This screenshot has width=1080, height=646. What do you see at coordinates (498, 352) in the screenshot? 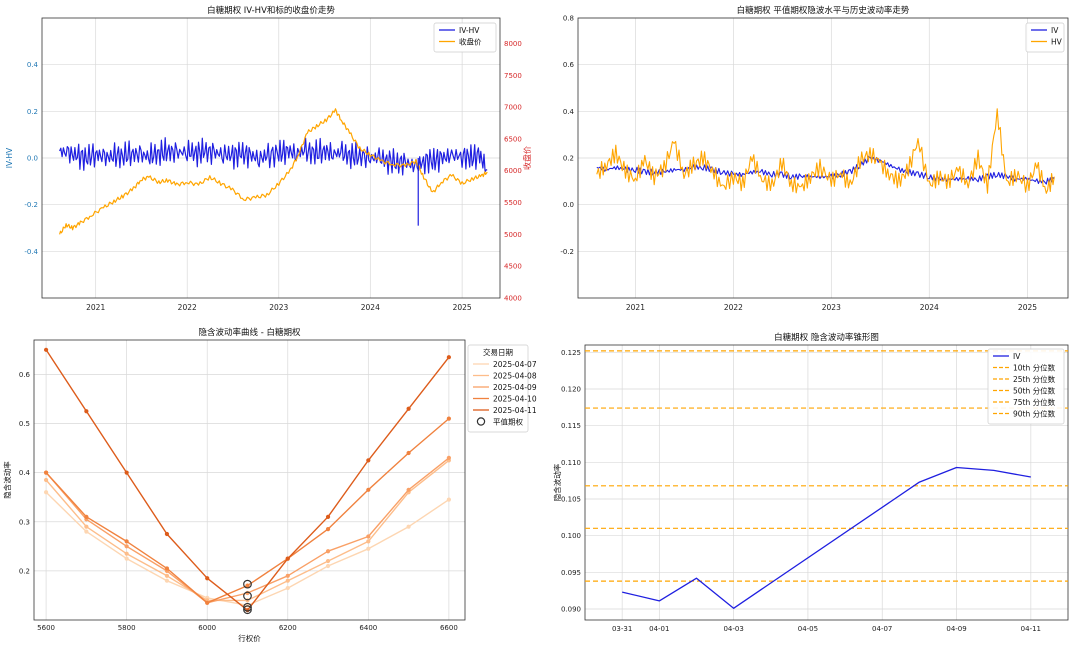
I see `panel-3-legend-title: 交易日期` at bounding box center [498, 352].